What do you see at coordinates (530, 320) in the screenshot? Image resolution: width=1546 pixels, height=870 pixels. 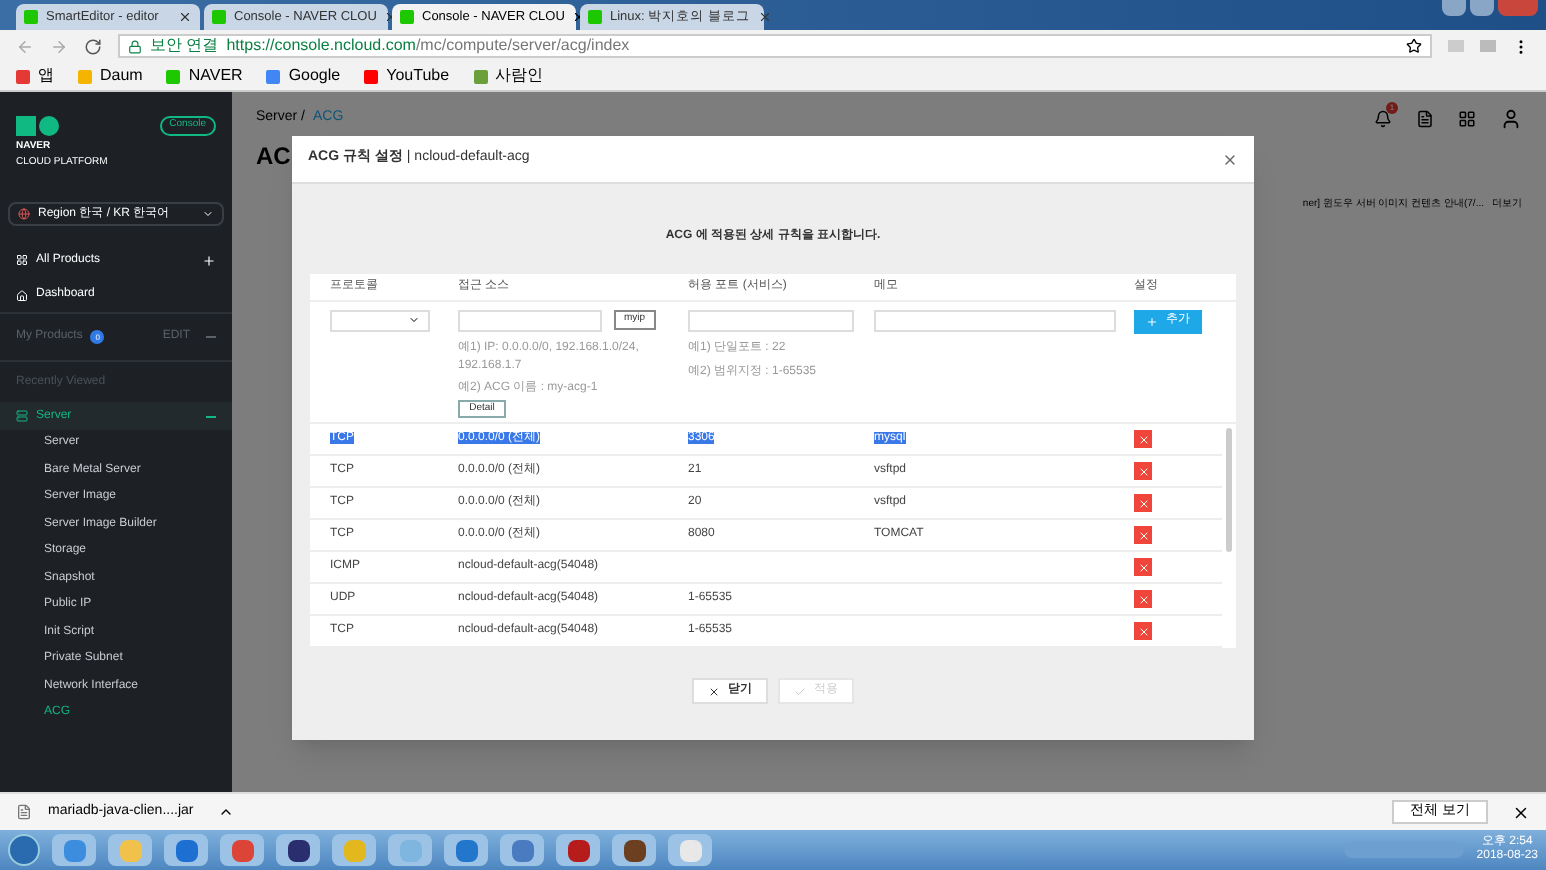 I see `source-input` at bounding box center [530, 320].